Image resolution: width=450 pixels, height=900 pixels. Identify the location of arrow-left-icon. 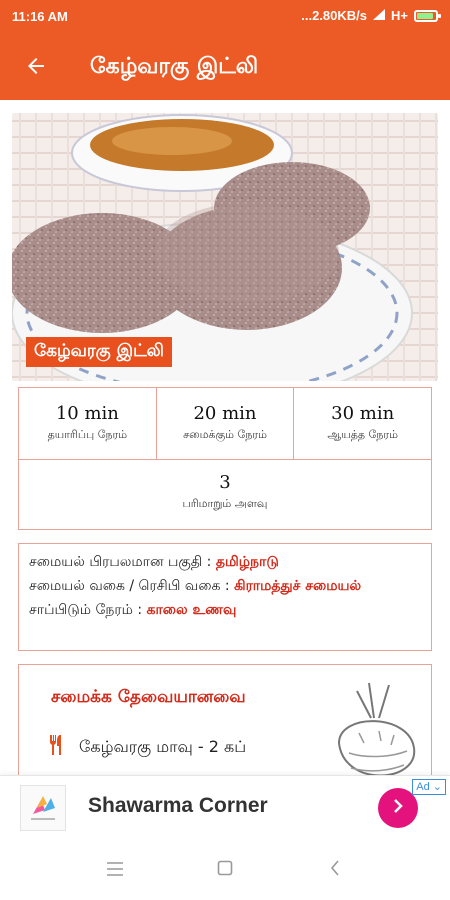
(36, 68).